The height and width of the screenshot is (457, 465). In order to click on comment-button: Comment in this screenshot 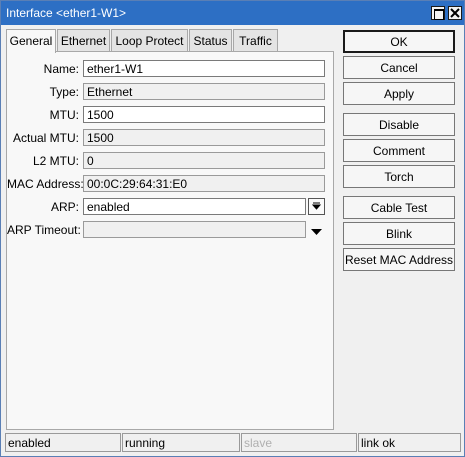, I will do `click(399, 150)`.